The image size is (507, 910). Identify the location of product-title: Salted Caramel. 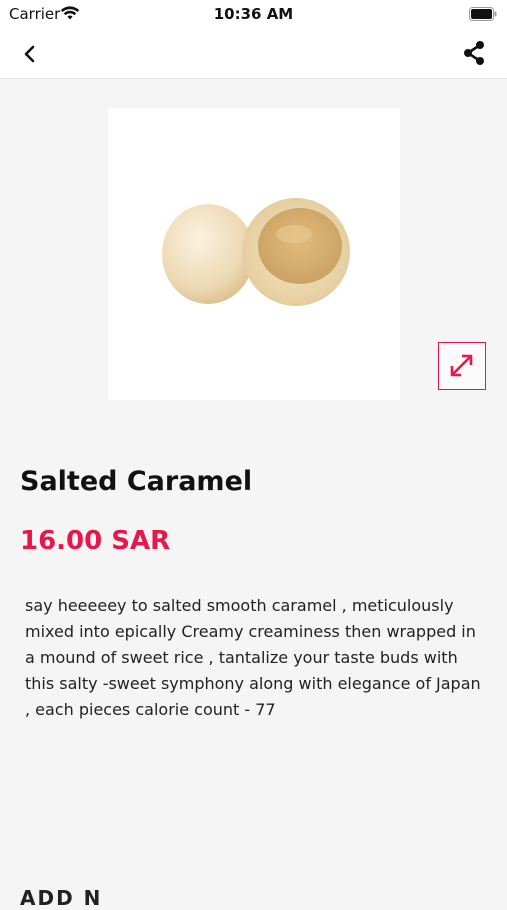
(136, 481).